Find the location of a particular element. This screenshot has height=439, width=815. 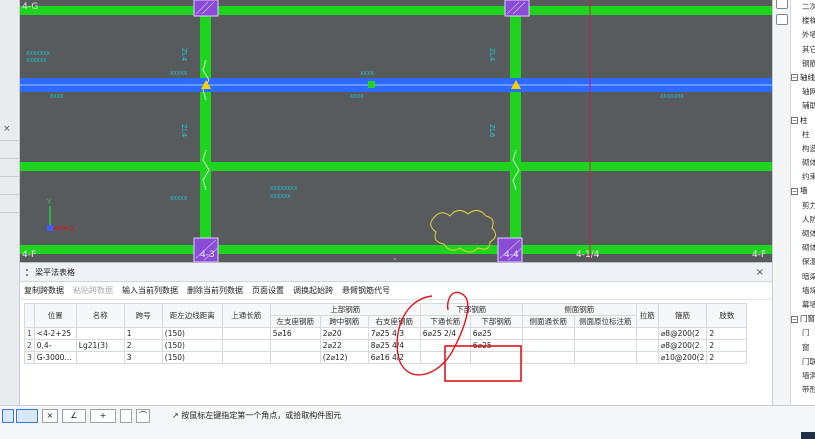

tree-item: 幕墙 is located at coordinates (803, 305).